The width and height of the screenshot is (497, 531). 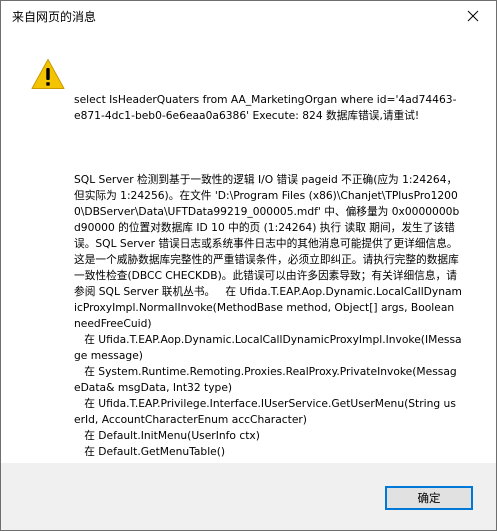 What do you see at coordinates (48, 74) in the screenshot?
I see `warning-icon` at bounding box center [48, 74].